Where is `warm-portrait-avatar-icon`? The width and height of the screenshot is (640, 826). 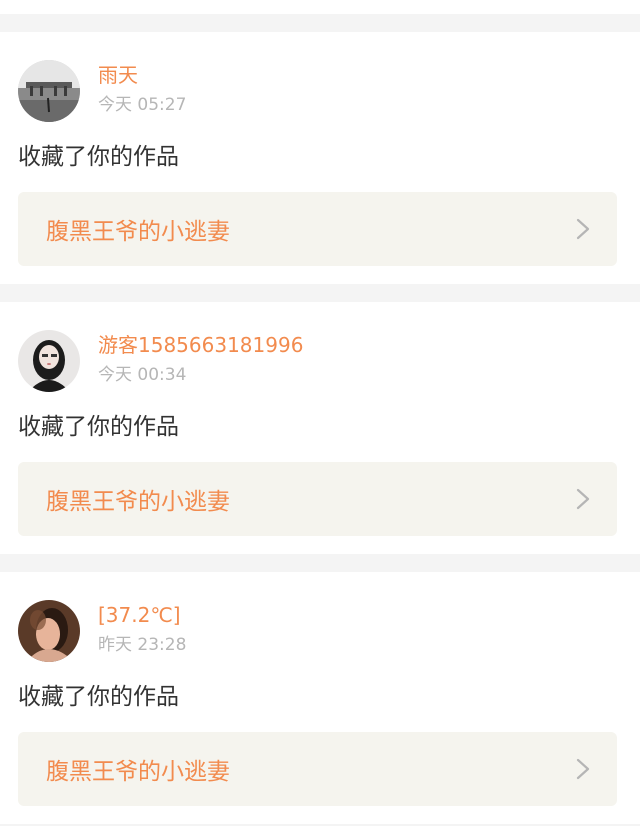
warm-portrait-avatar-icon is located at coordinates (49, 631).